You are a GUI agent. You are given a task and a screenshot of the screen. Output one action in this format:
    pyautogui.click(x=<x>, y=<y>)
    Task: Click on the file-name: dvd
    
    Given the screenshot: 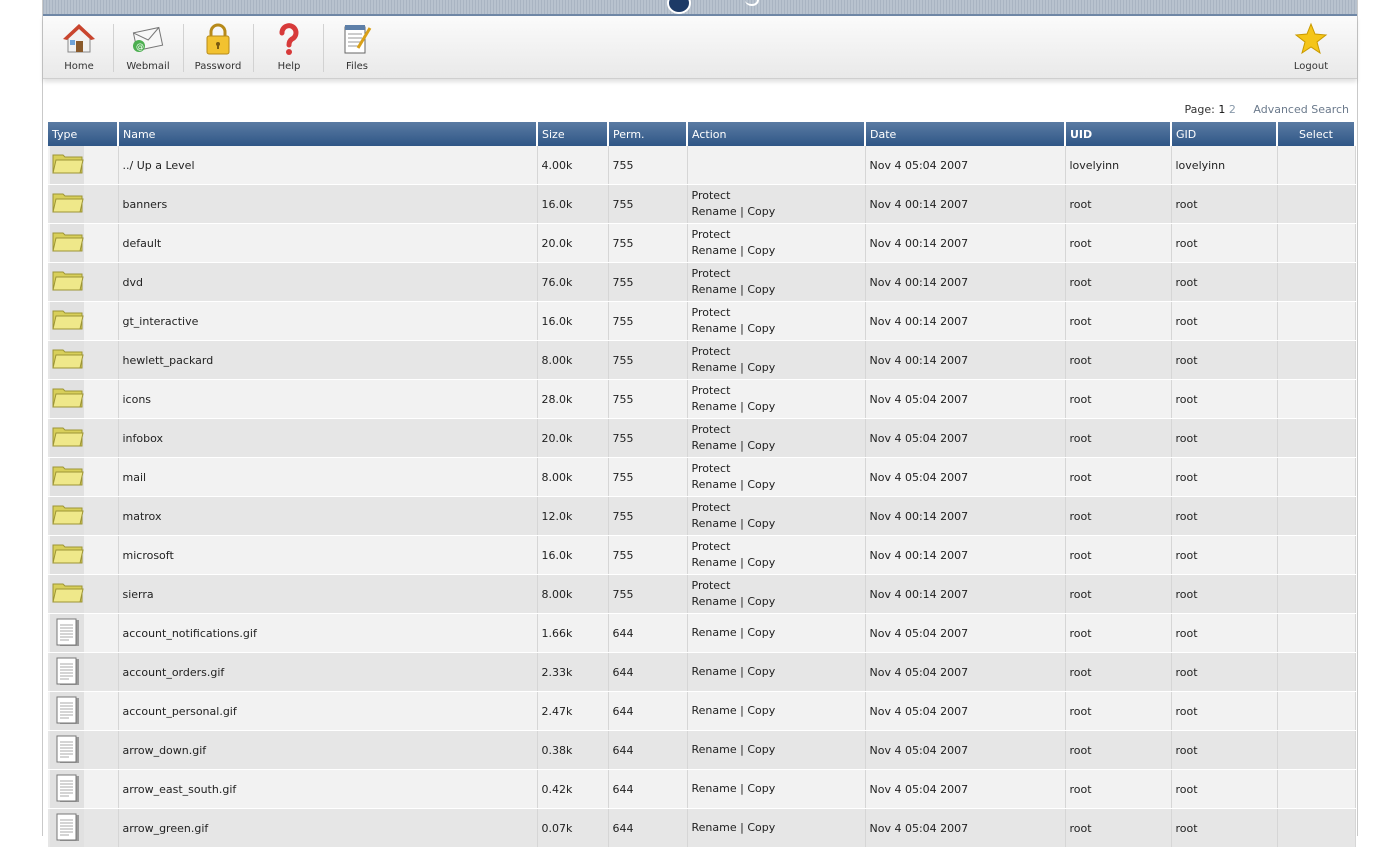 What is the action you would take?
    pyautogui.click(x=133, y=282)
    